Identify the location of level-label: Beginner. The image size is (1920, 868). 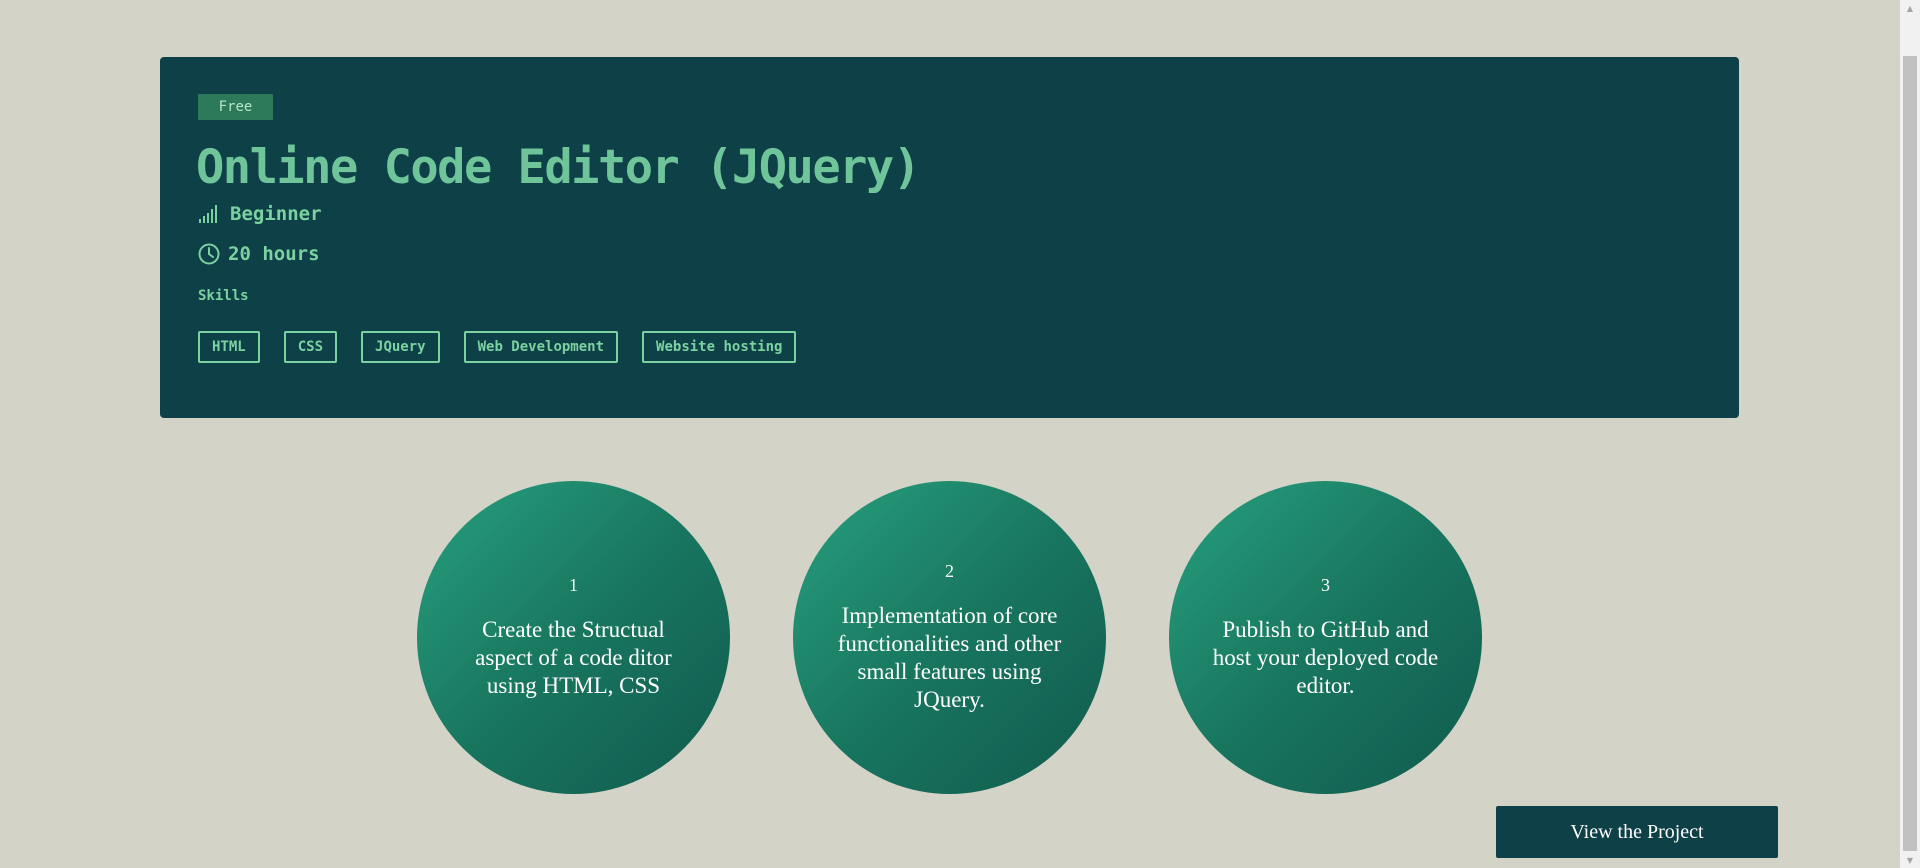
(276, 214).